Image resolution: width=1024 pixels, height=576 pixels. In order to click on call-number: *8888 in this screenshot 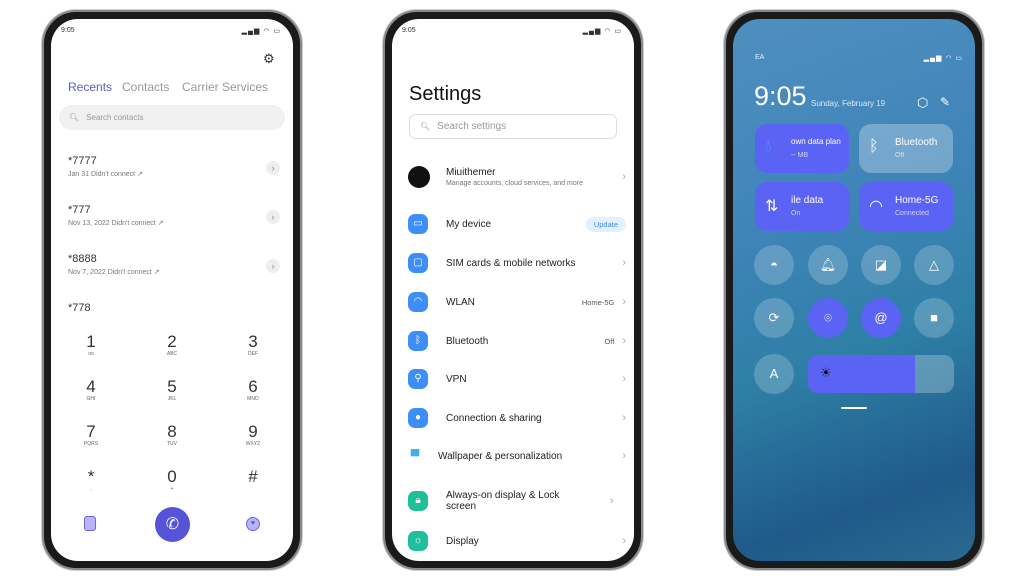, I will do `click(82, 259)`.